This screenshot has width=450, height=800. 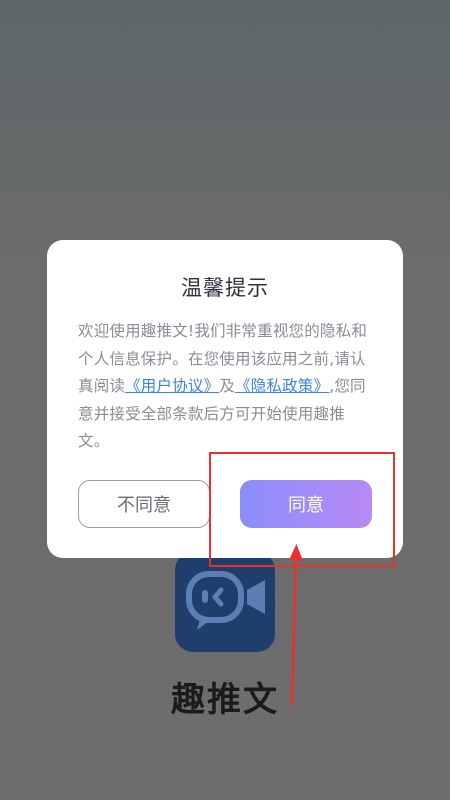 I want to click on decline-button: 不同意, so click(x=144, y=504).